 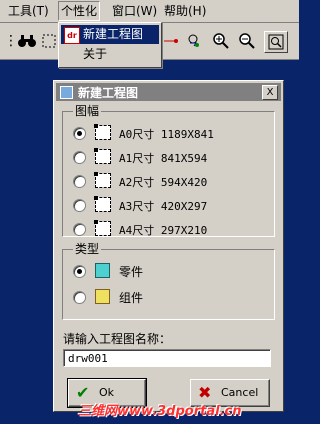 I want to click on drawing-name-input: drw001, so click(x=167, y=358).